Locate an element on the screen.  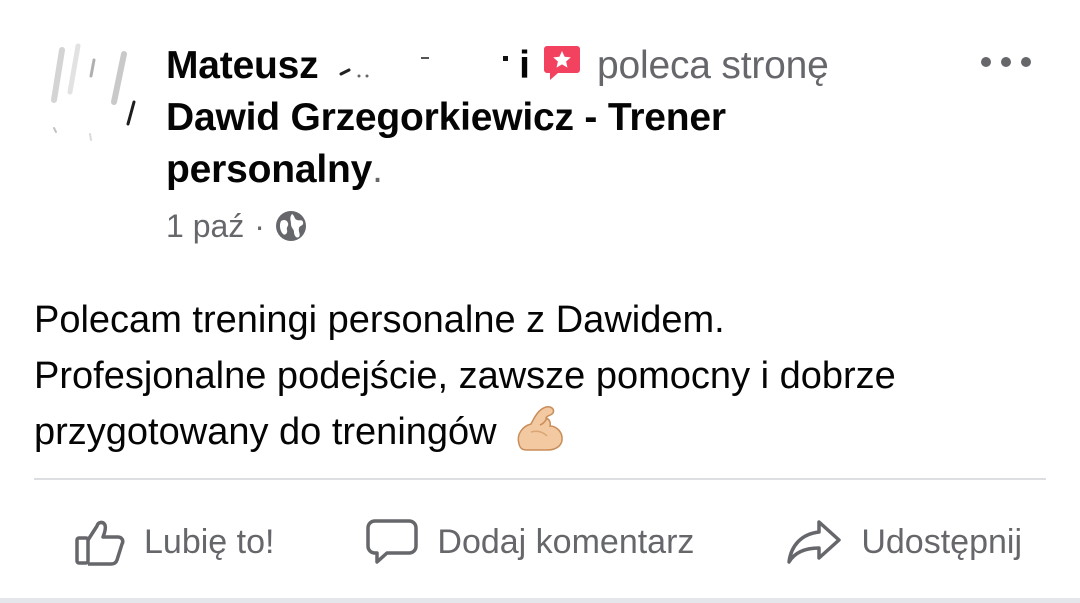
like-button: Lubię to! is located at coordinates (174, 542).